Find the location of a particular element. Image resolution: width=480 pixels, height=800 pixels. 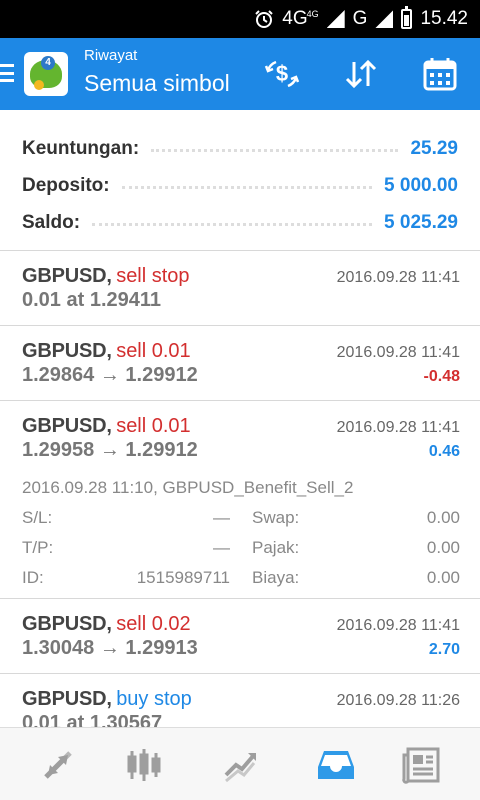

tax-value: 0.00 is located at coordinates (443, 547).